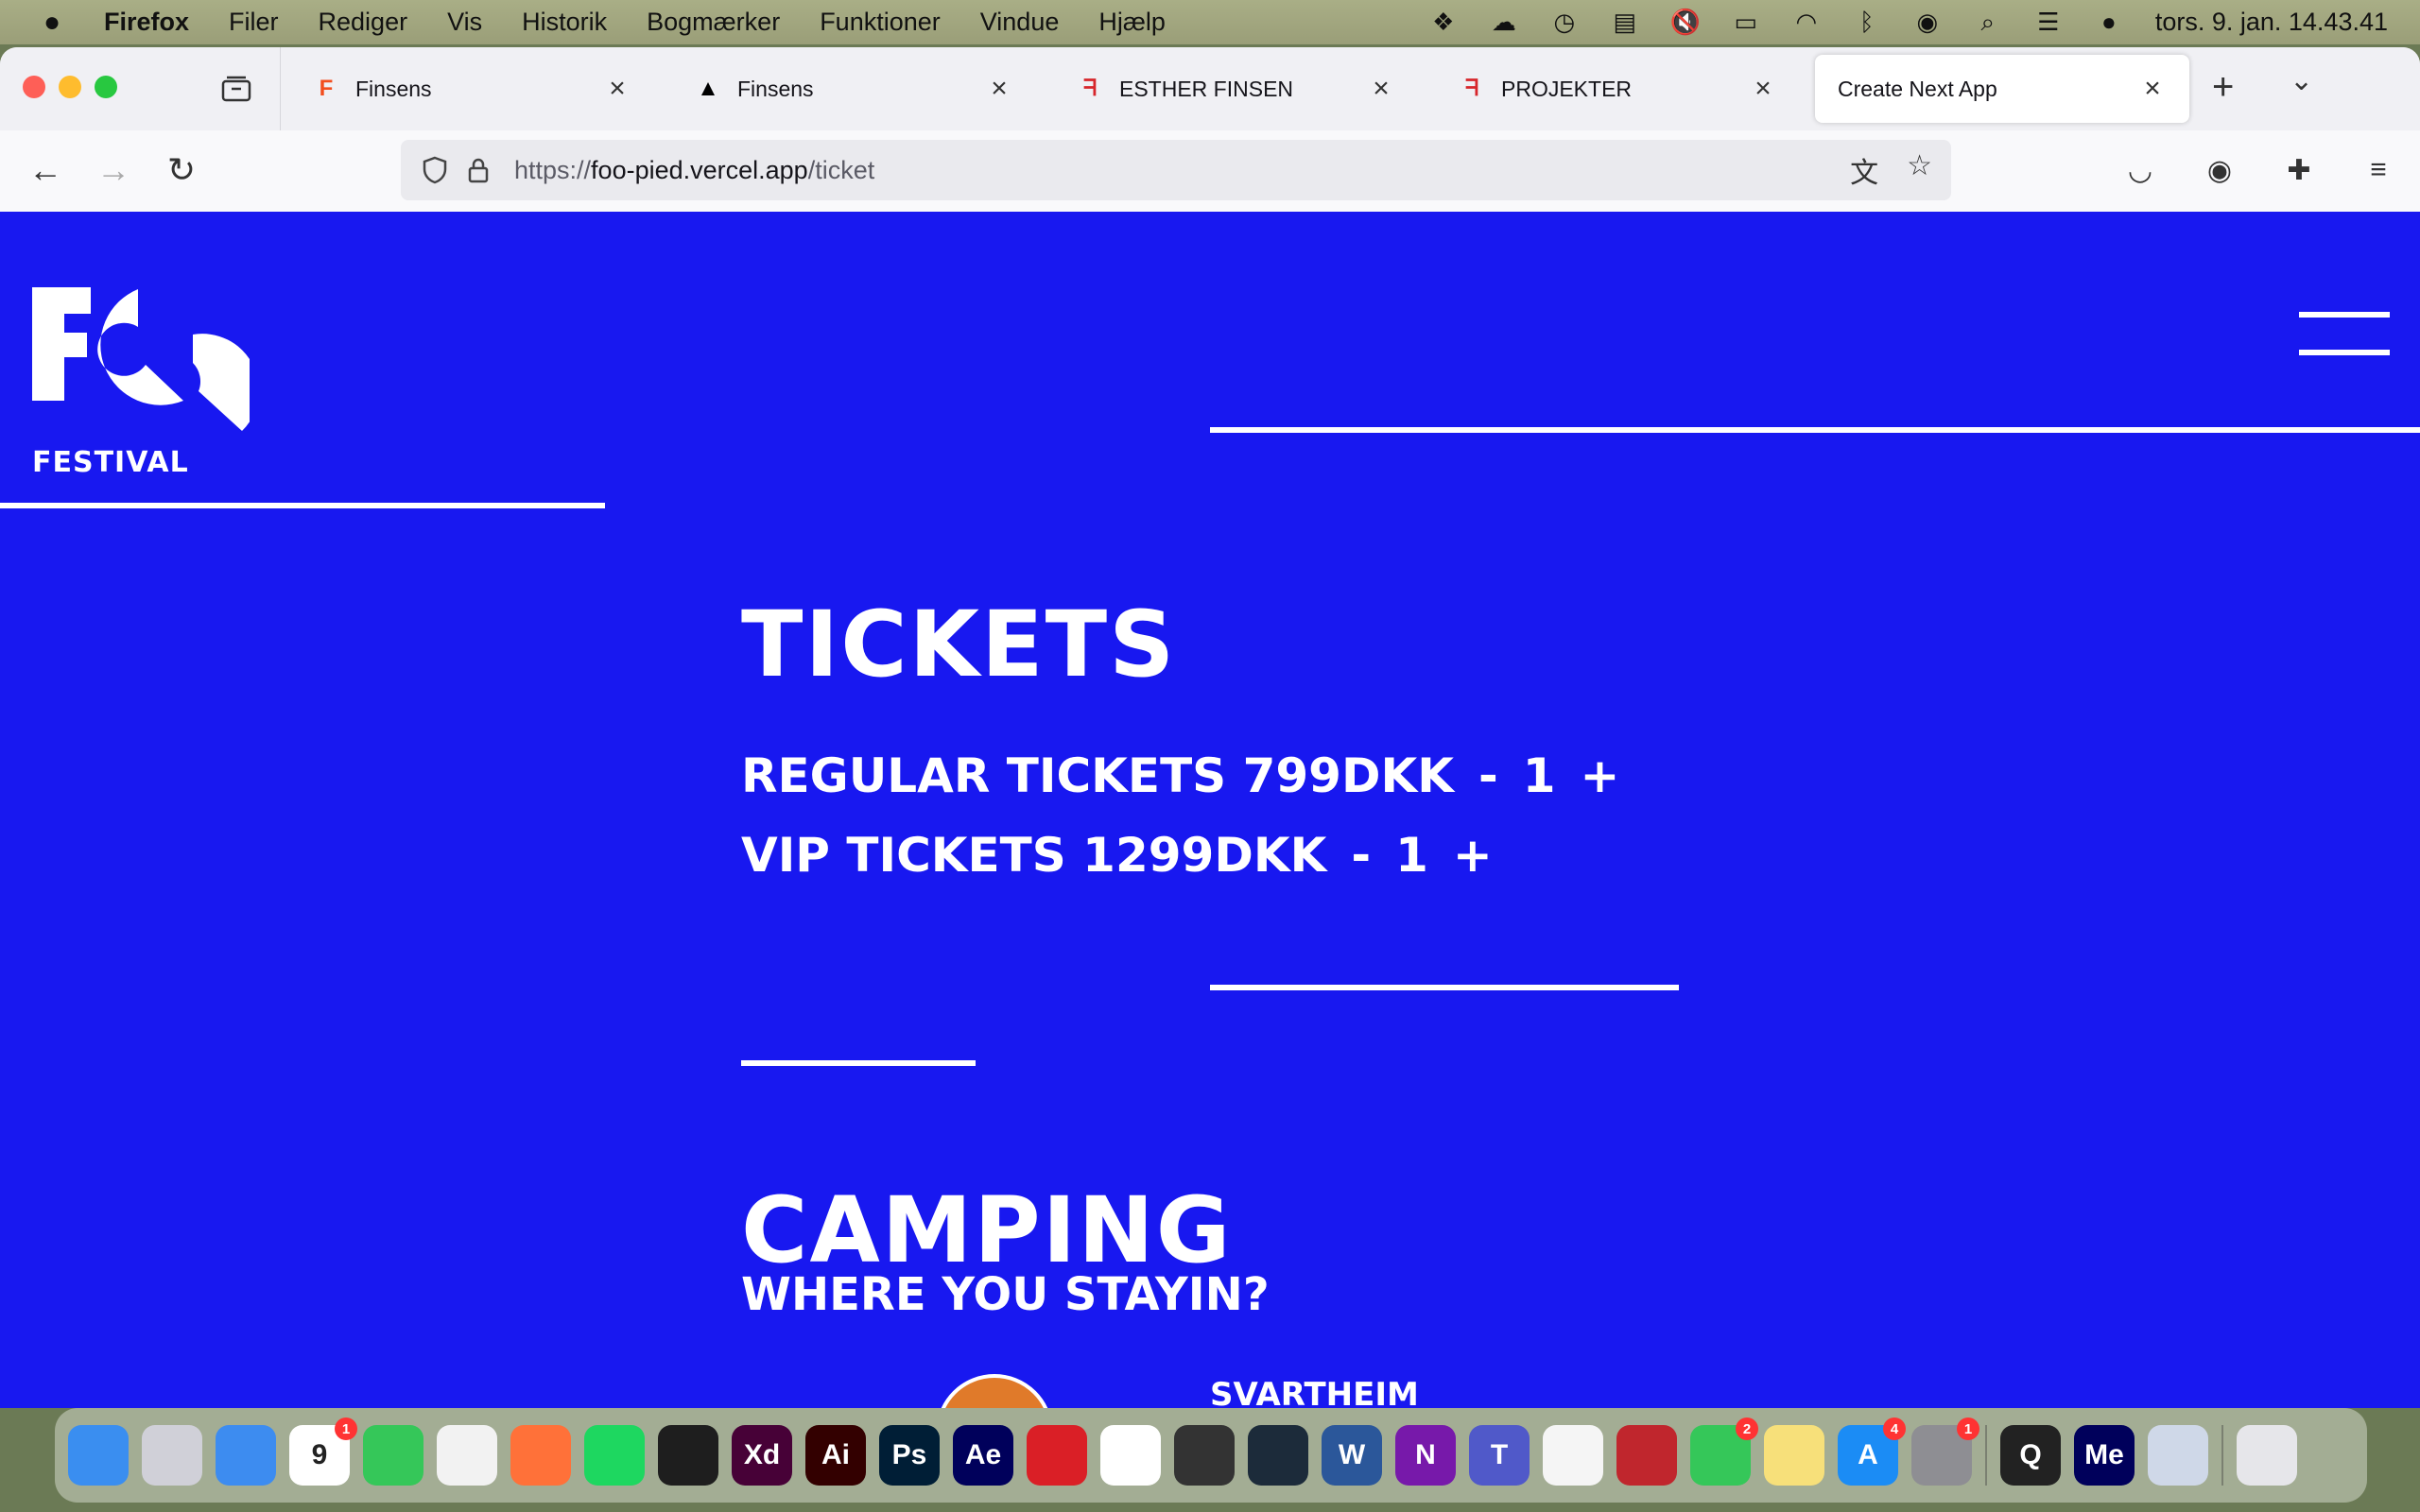 This screenshot has height=1512, width=2420. What do you see at coordinates (1724, 1452) in the screenshot?
I see `facetime-icon: 2` at bounding box center [1724, 1452].